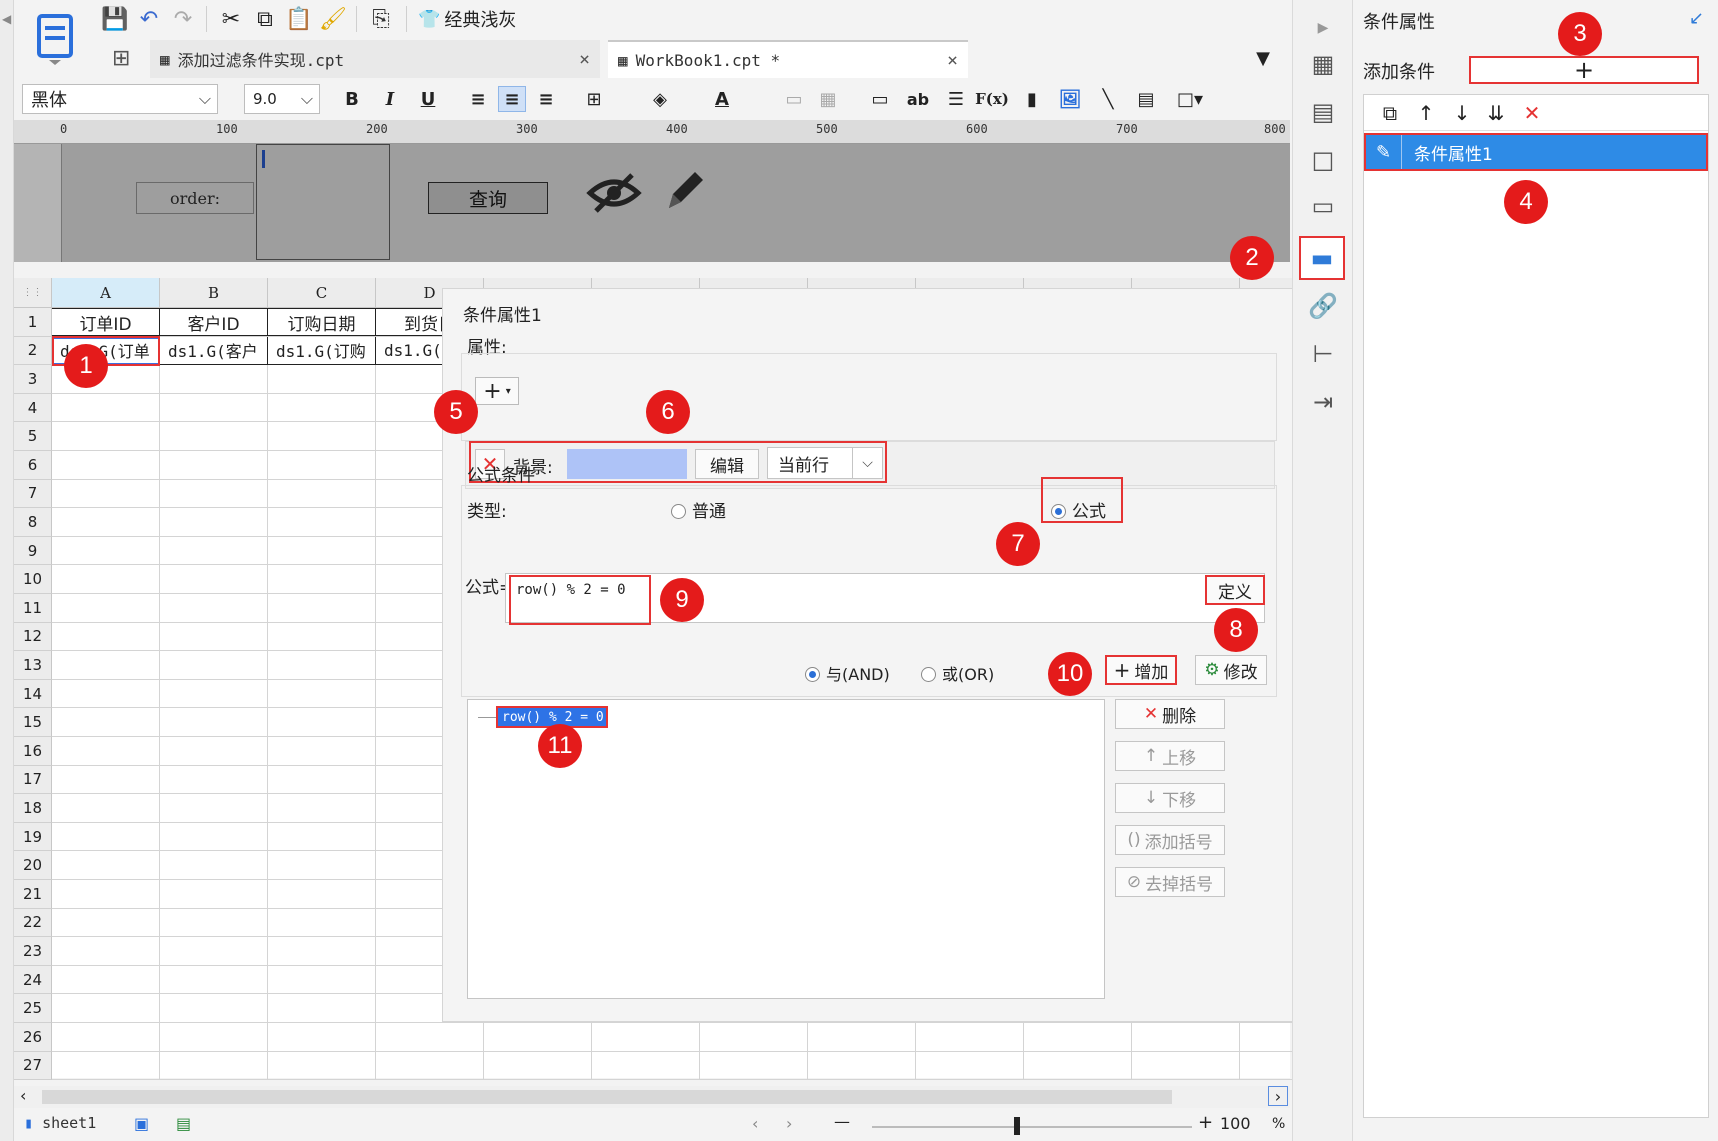 Image resolution: width=1718 pixels, height=1141 pixels. Describe the element at coordinates (1696, 18) in the screenshot. I see `collapse-icon: ↙` at that location.